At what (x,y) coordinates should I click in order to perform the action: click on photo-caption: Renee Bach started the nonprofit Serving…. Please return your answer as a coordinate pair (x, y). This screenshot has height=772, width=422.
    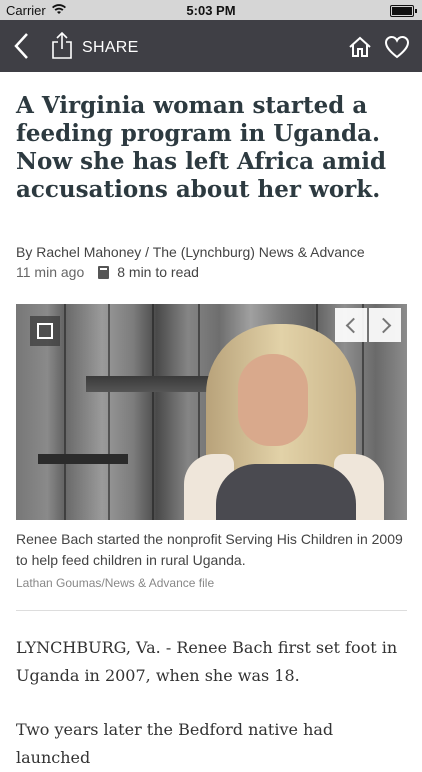
    Looking at the image, I should click on (209, 549).